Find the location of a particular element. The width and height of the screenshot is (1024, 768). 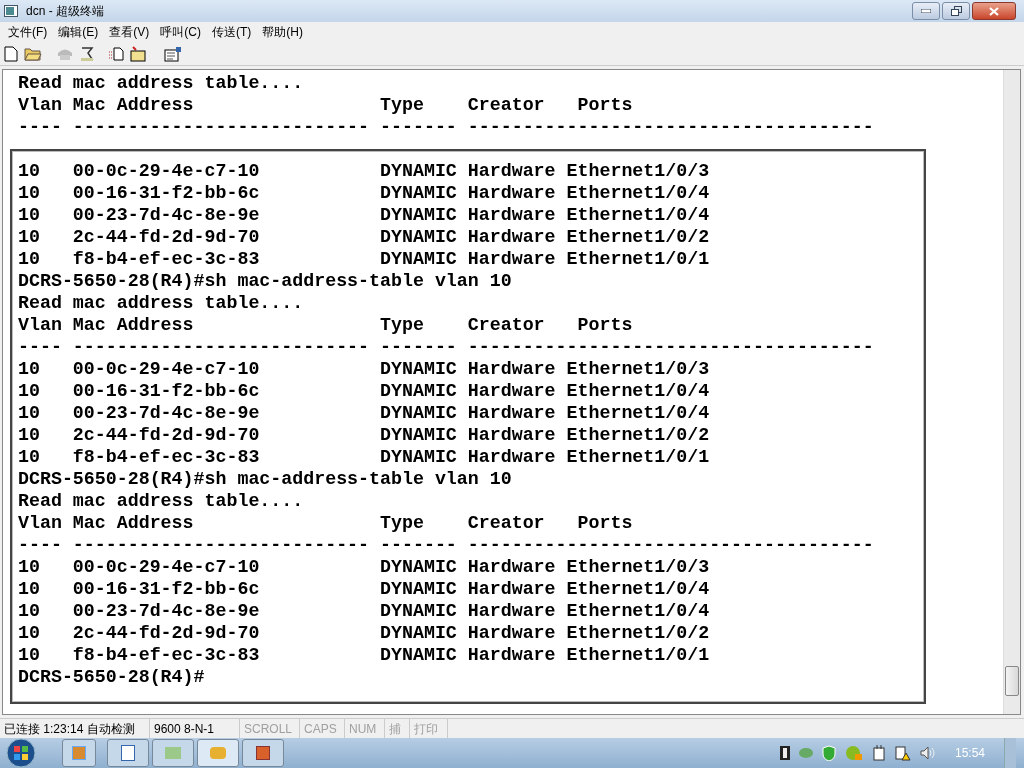

receive-icon is located at coordinates (138, 53).